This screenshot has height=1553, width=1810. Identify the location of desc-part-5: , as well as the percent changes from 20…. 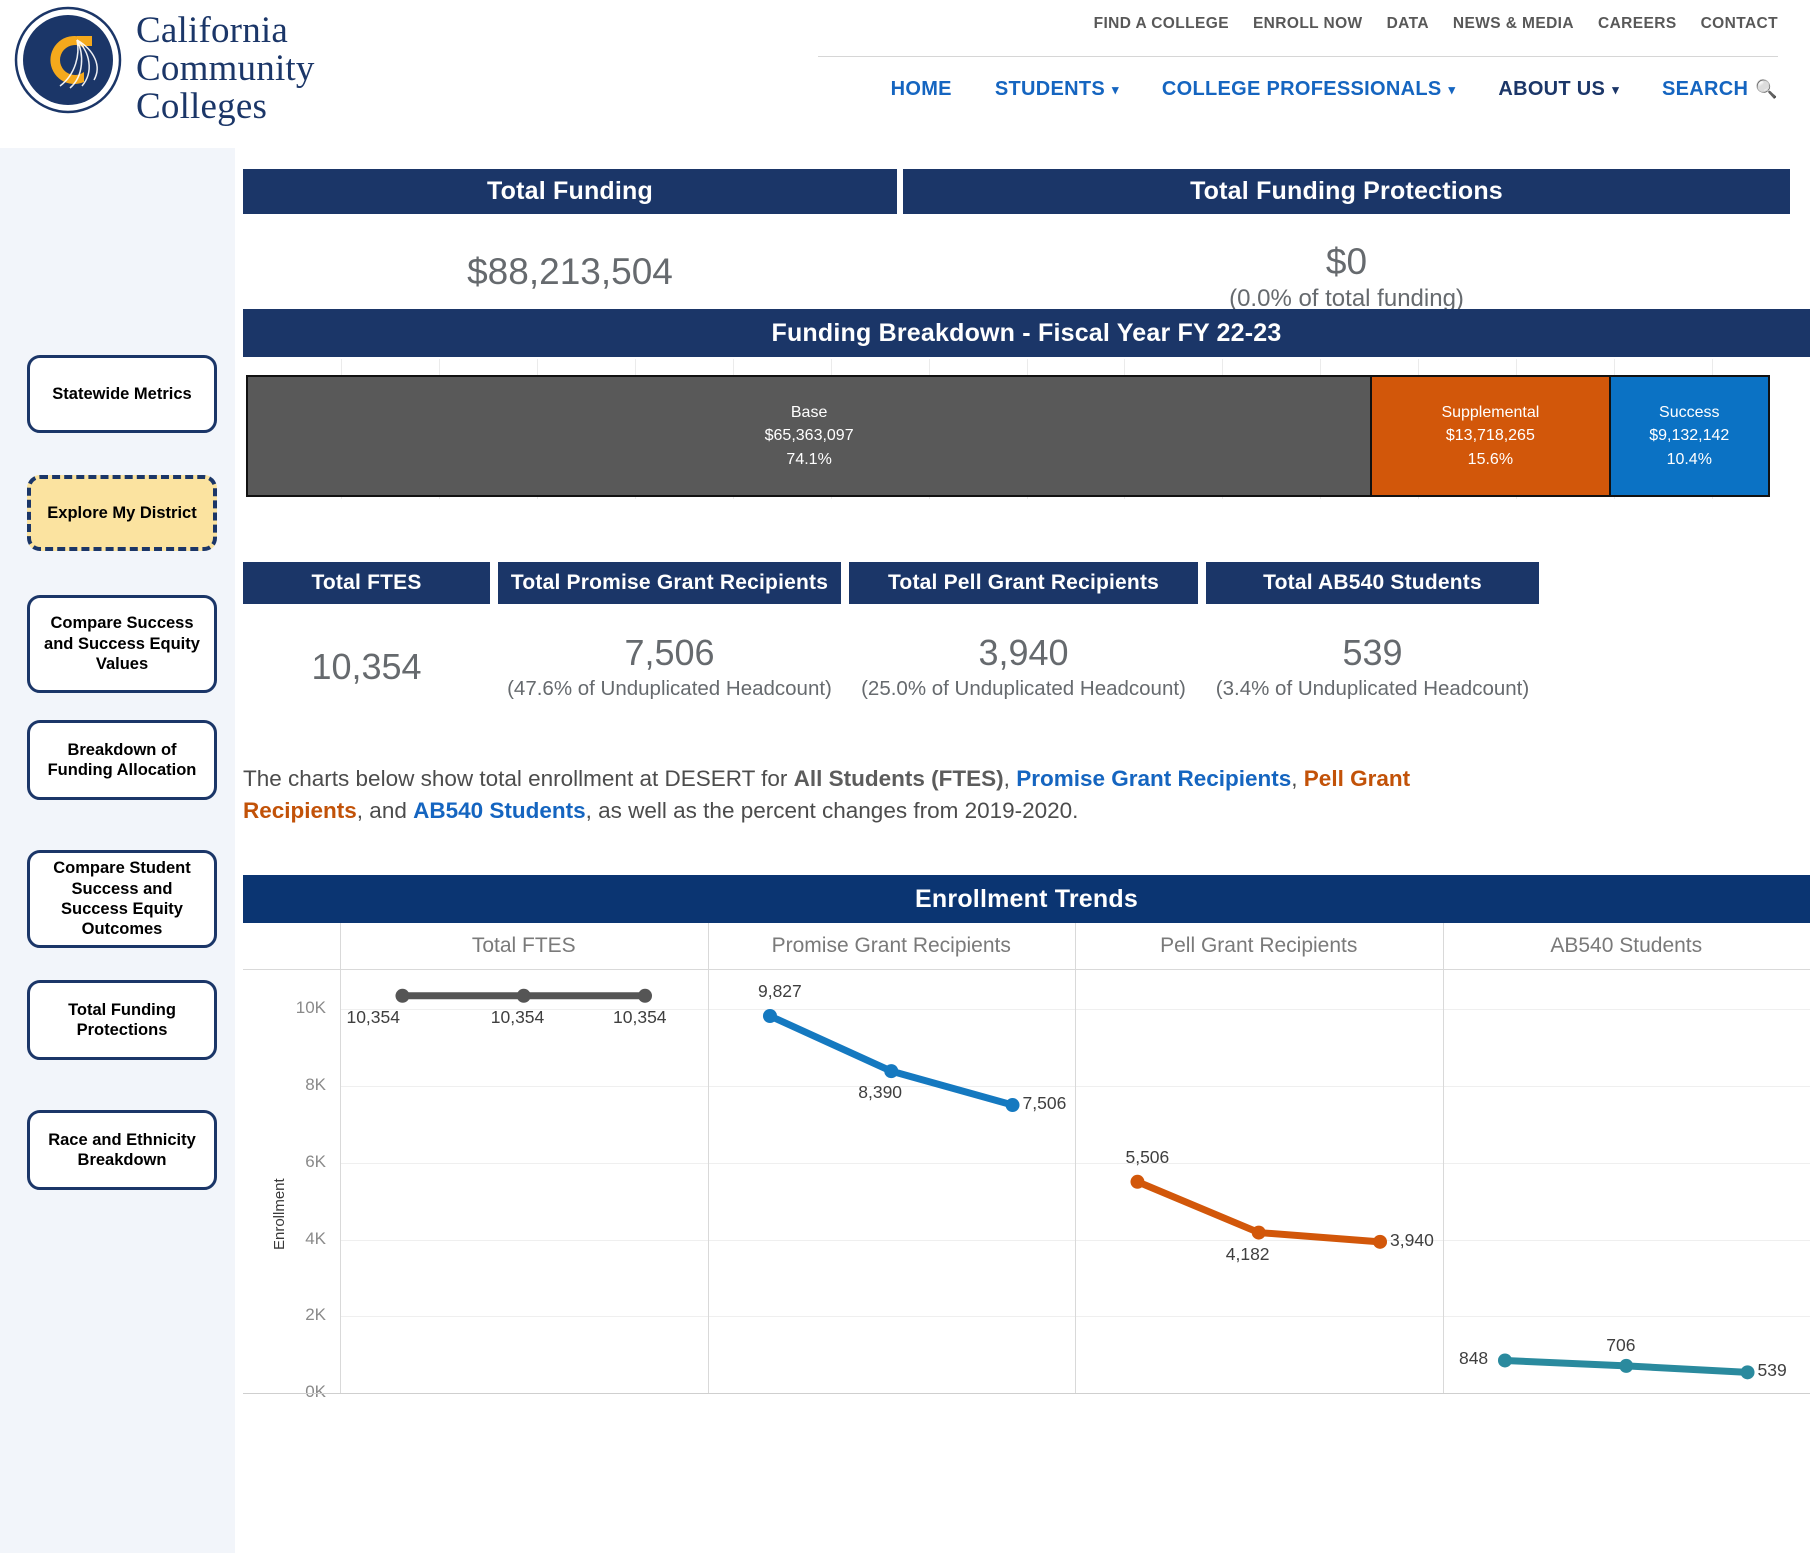
(832, 810).